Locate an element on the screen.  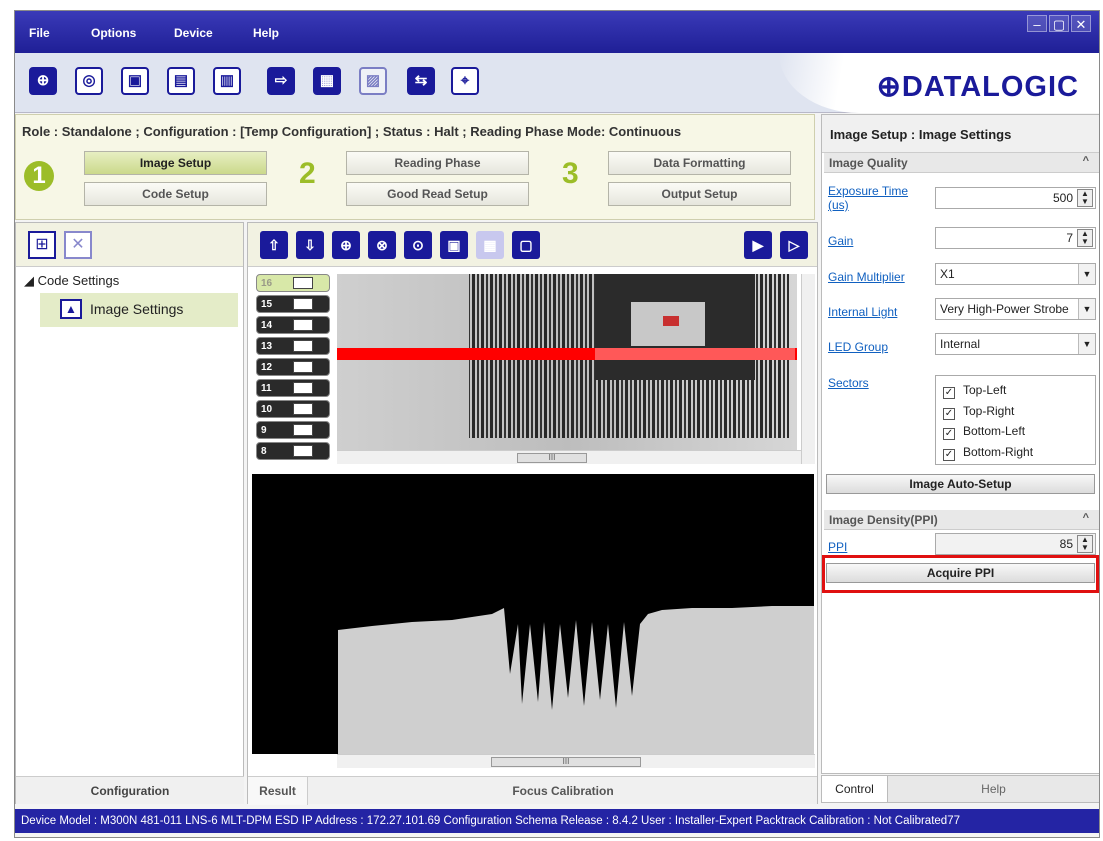
open-config-icon: ▤ is located at coordinates (181, 81).